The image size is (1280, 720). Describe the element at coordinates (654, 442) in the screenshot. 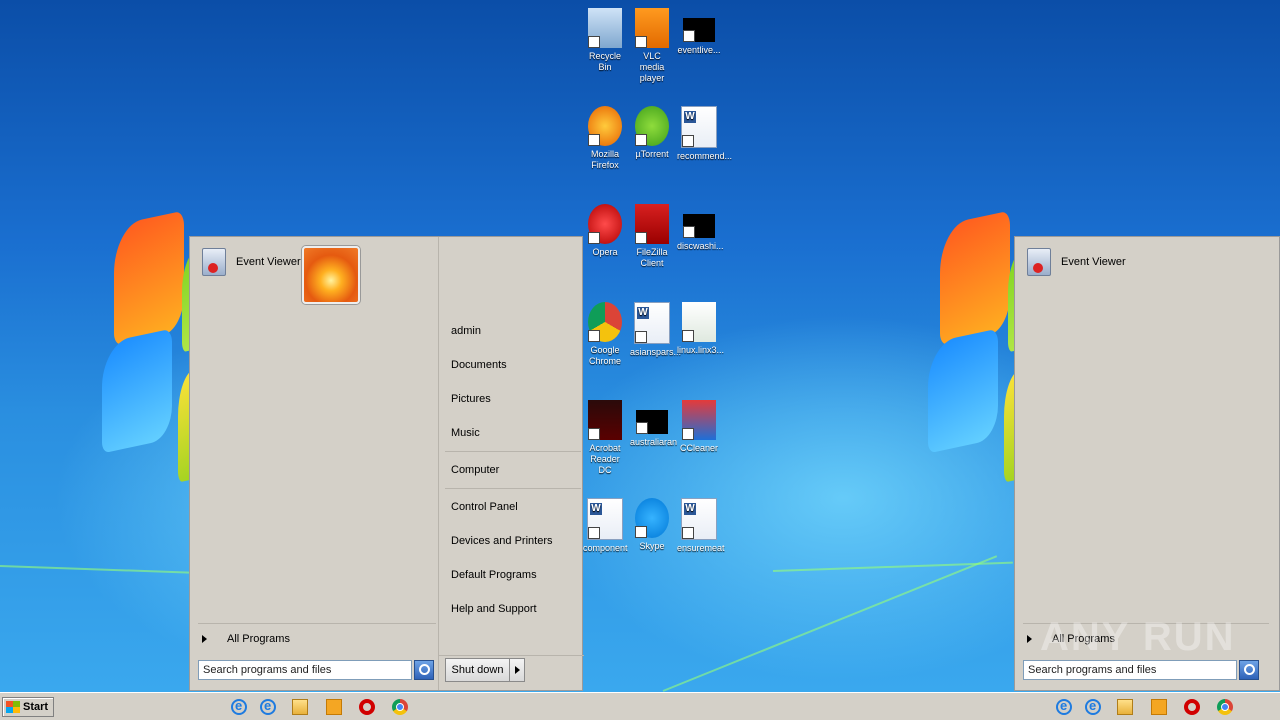

I see `desktop-icon-label: australiaran` at that location.